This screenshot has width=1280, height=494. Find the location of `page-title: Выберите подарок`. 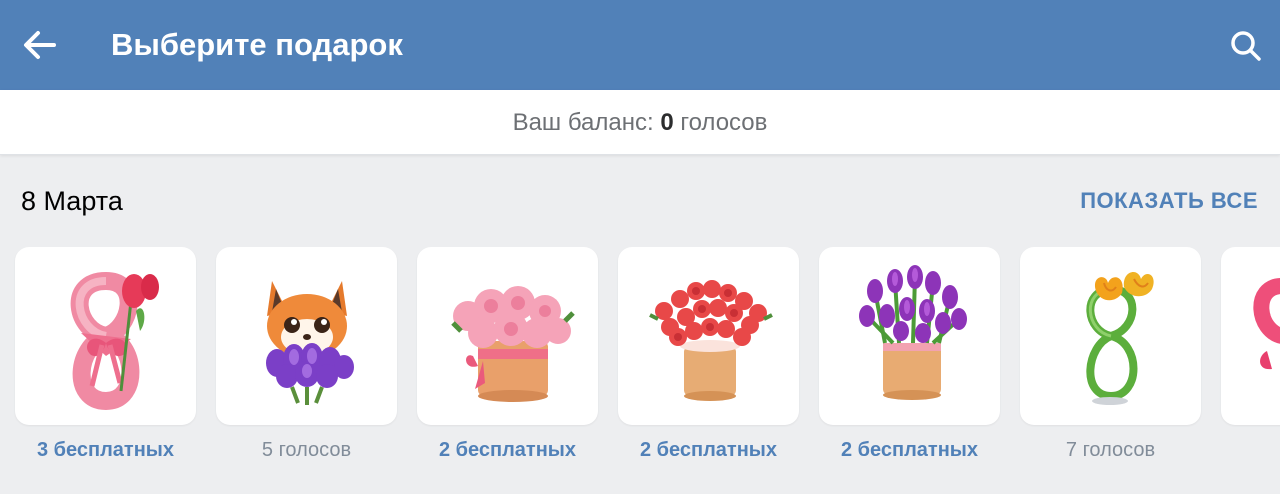

page-title: Выберите подарок is located at coordinates (257, 44).